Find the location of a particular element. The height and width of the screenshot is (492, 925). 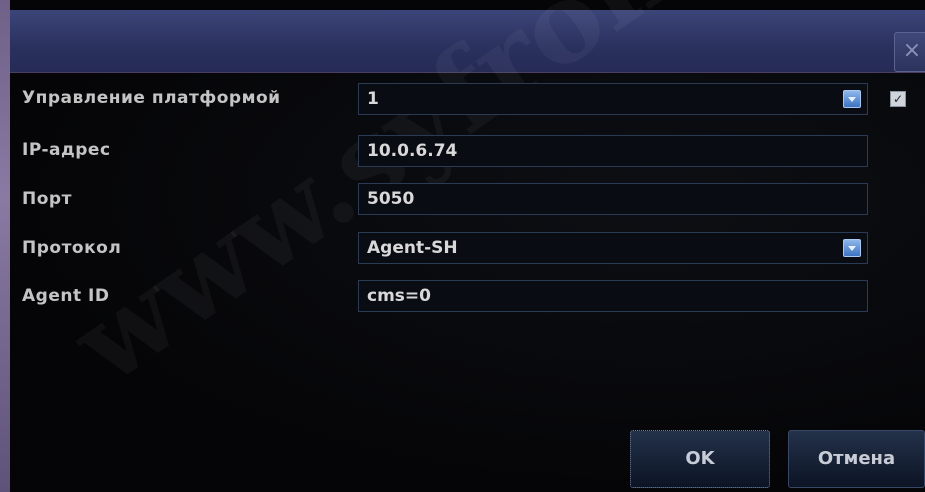

close-icon: × is located at coordinates (912, 50).